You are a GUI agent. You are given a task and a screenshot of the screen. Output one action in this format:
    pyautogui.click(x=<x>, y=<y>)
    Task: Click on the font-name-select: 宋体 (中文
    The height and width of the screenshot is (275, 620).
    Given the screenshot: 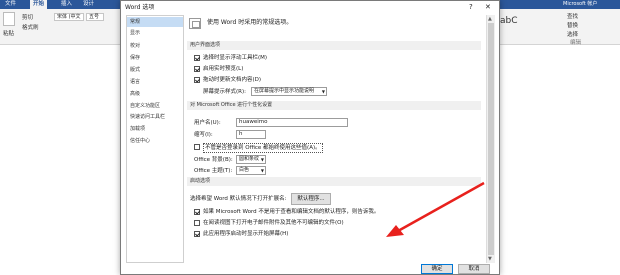 What is the action you would take?
    pyautogui.click(x=69, y=17)
    